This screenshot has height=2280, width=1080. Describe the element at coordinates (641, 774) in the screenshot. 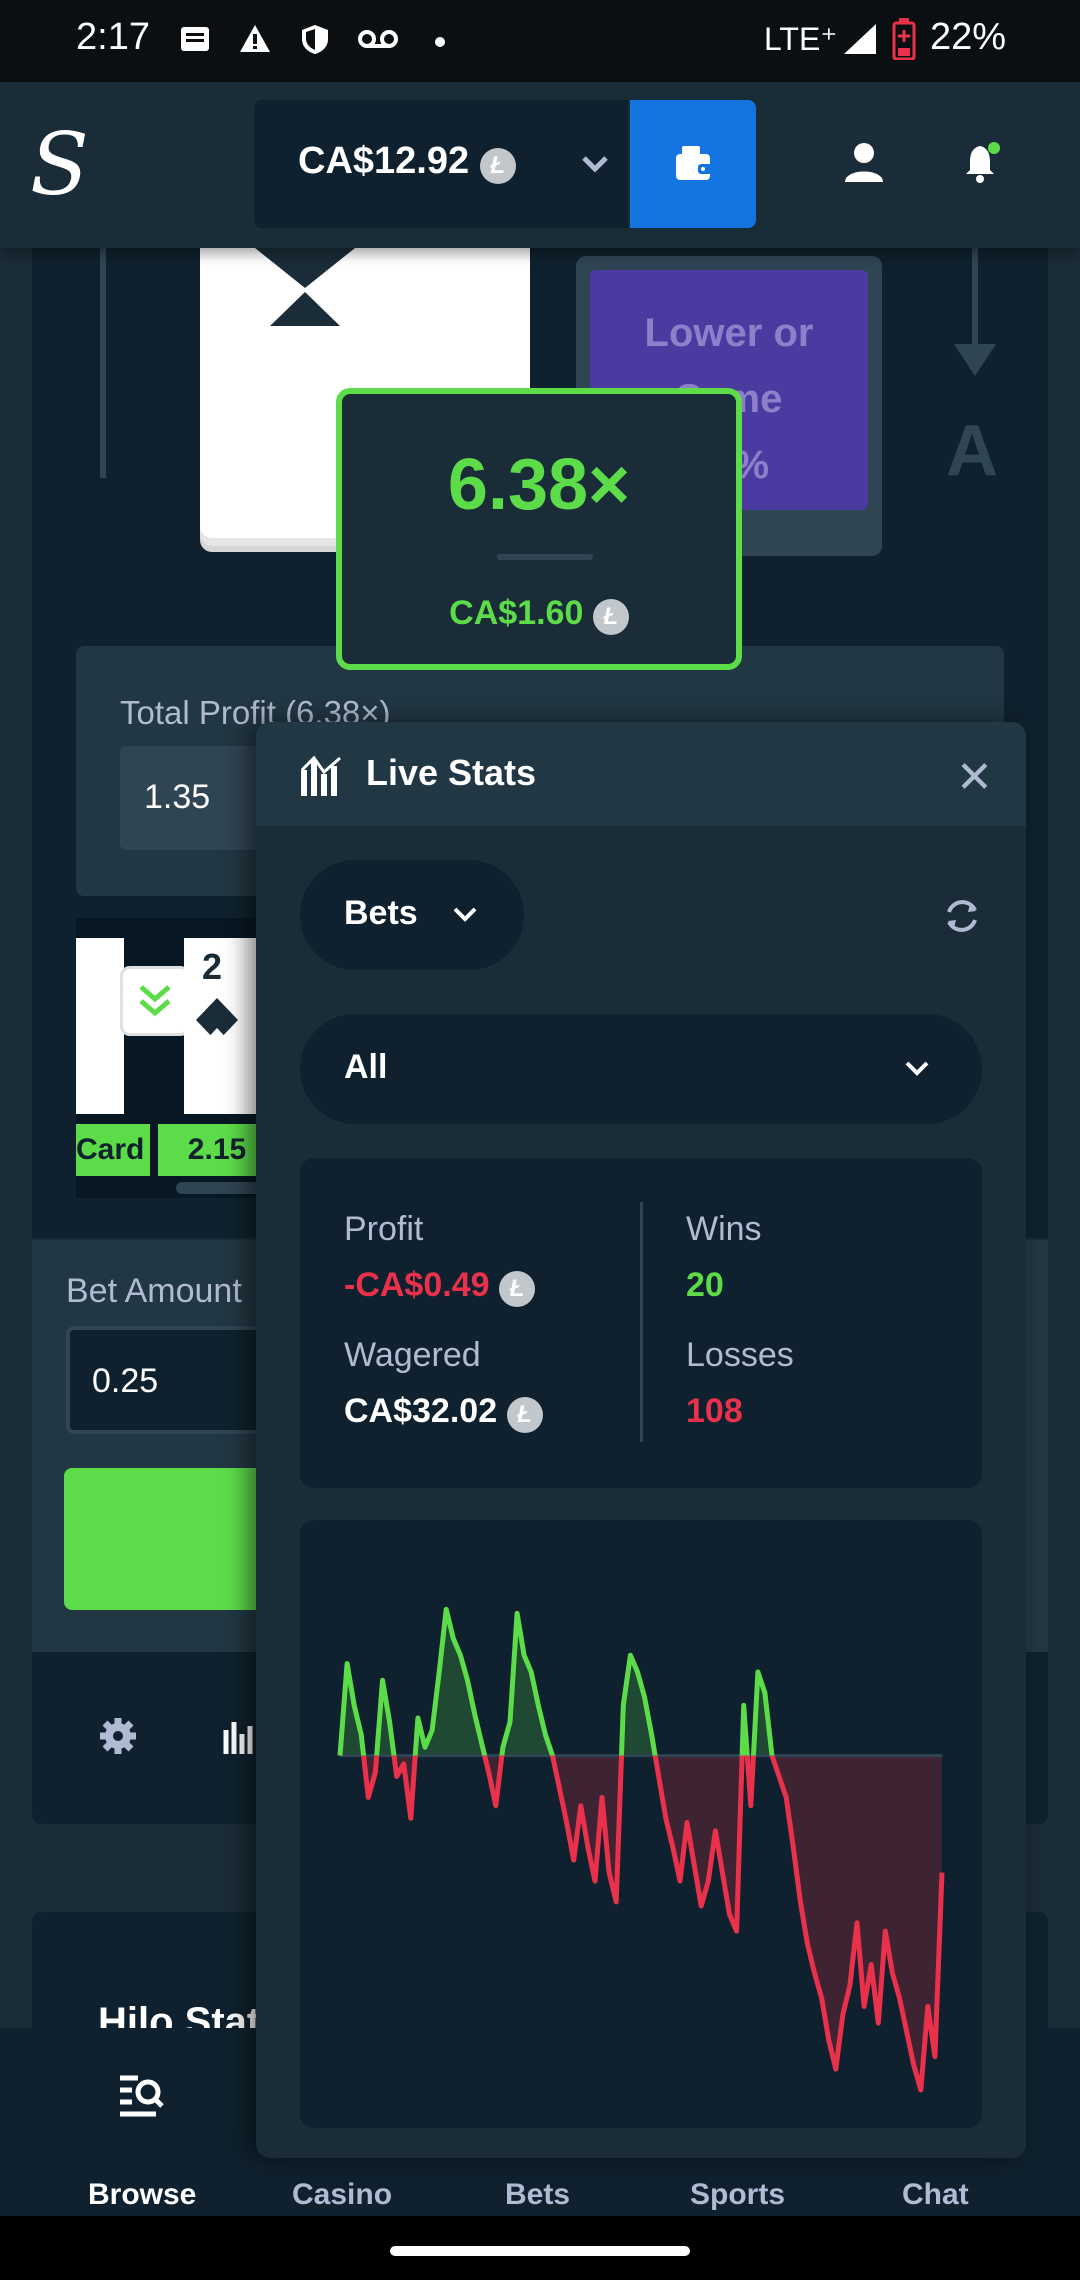

I see `live-stats-header: Live Stats ✕` at that location.